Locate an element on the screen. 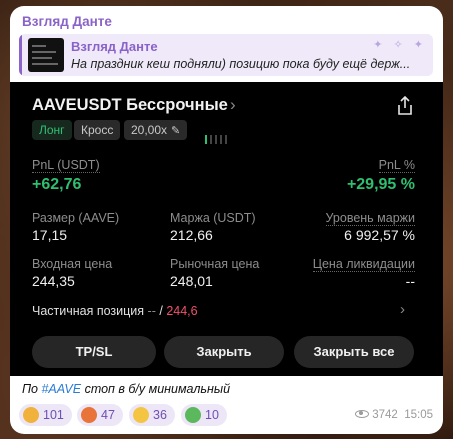 Image resolution: width=453 pixels, height=439 pixels. entry-price-value: 244,35 is located at coordinates (53, 281).